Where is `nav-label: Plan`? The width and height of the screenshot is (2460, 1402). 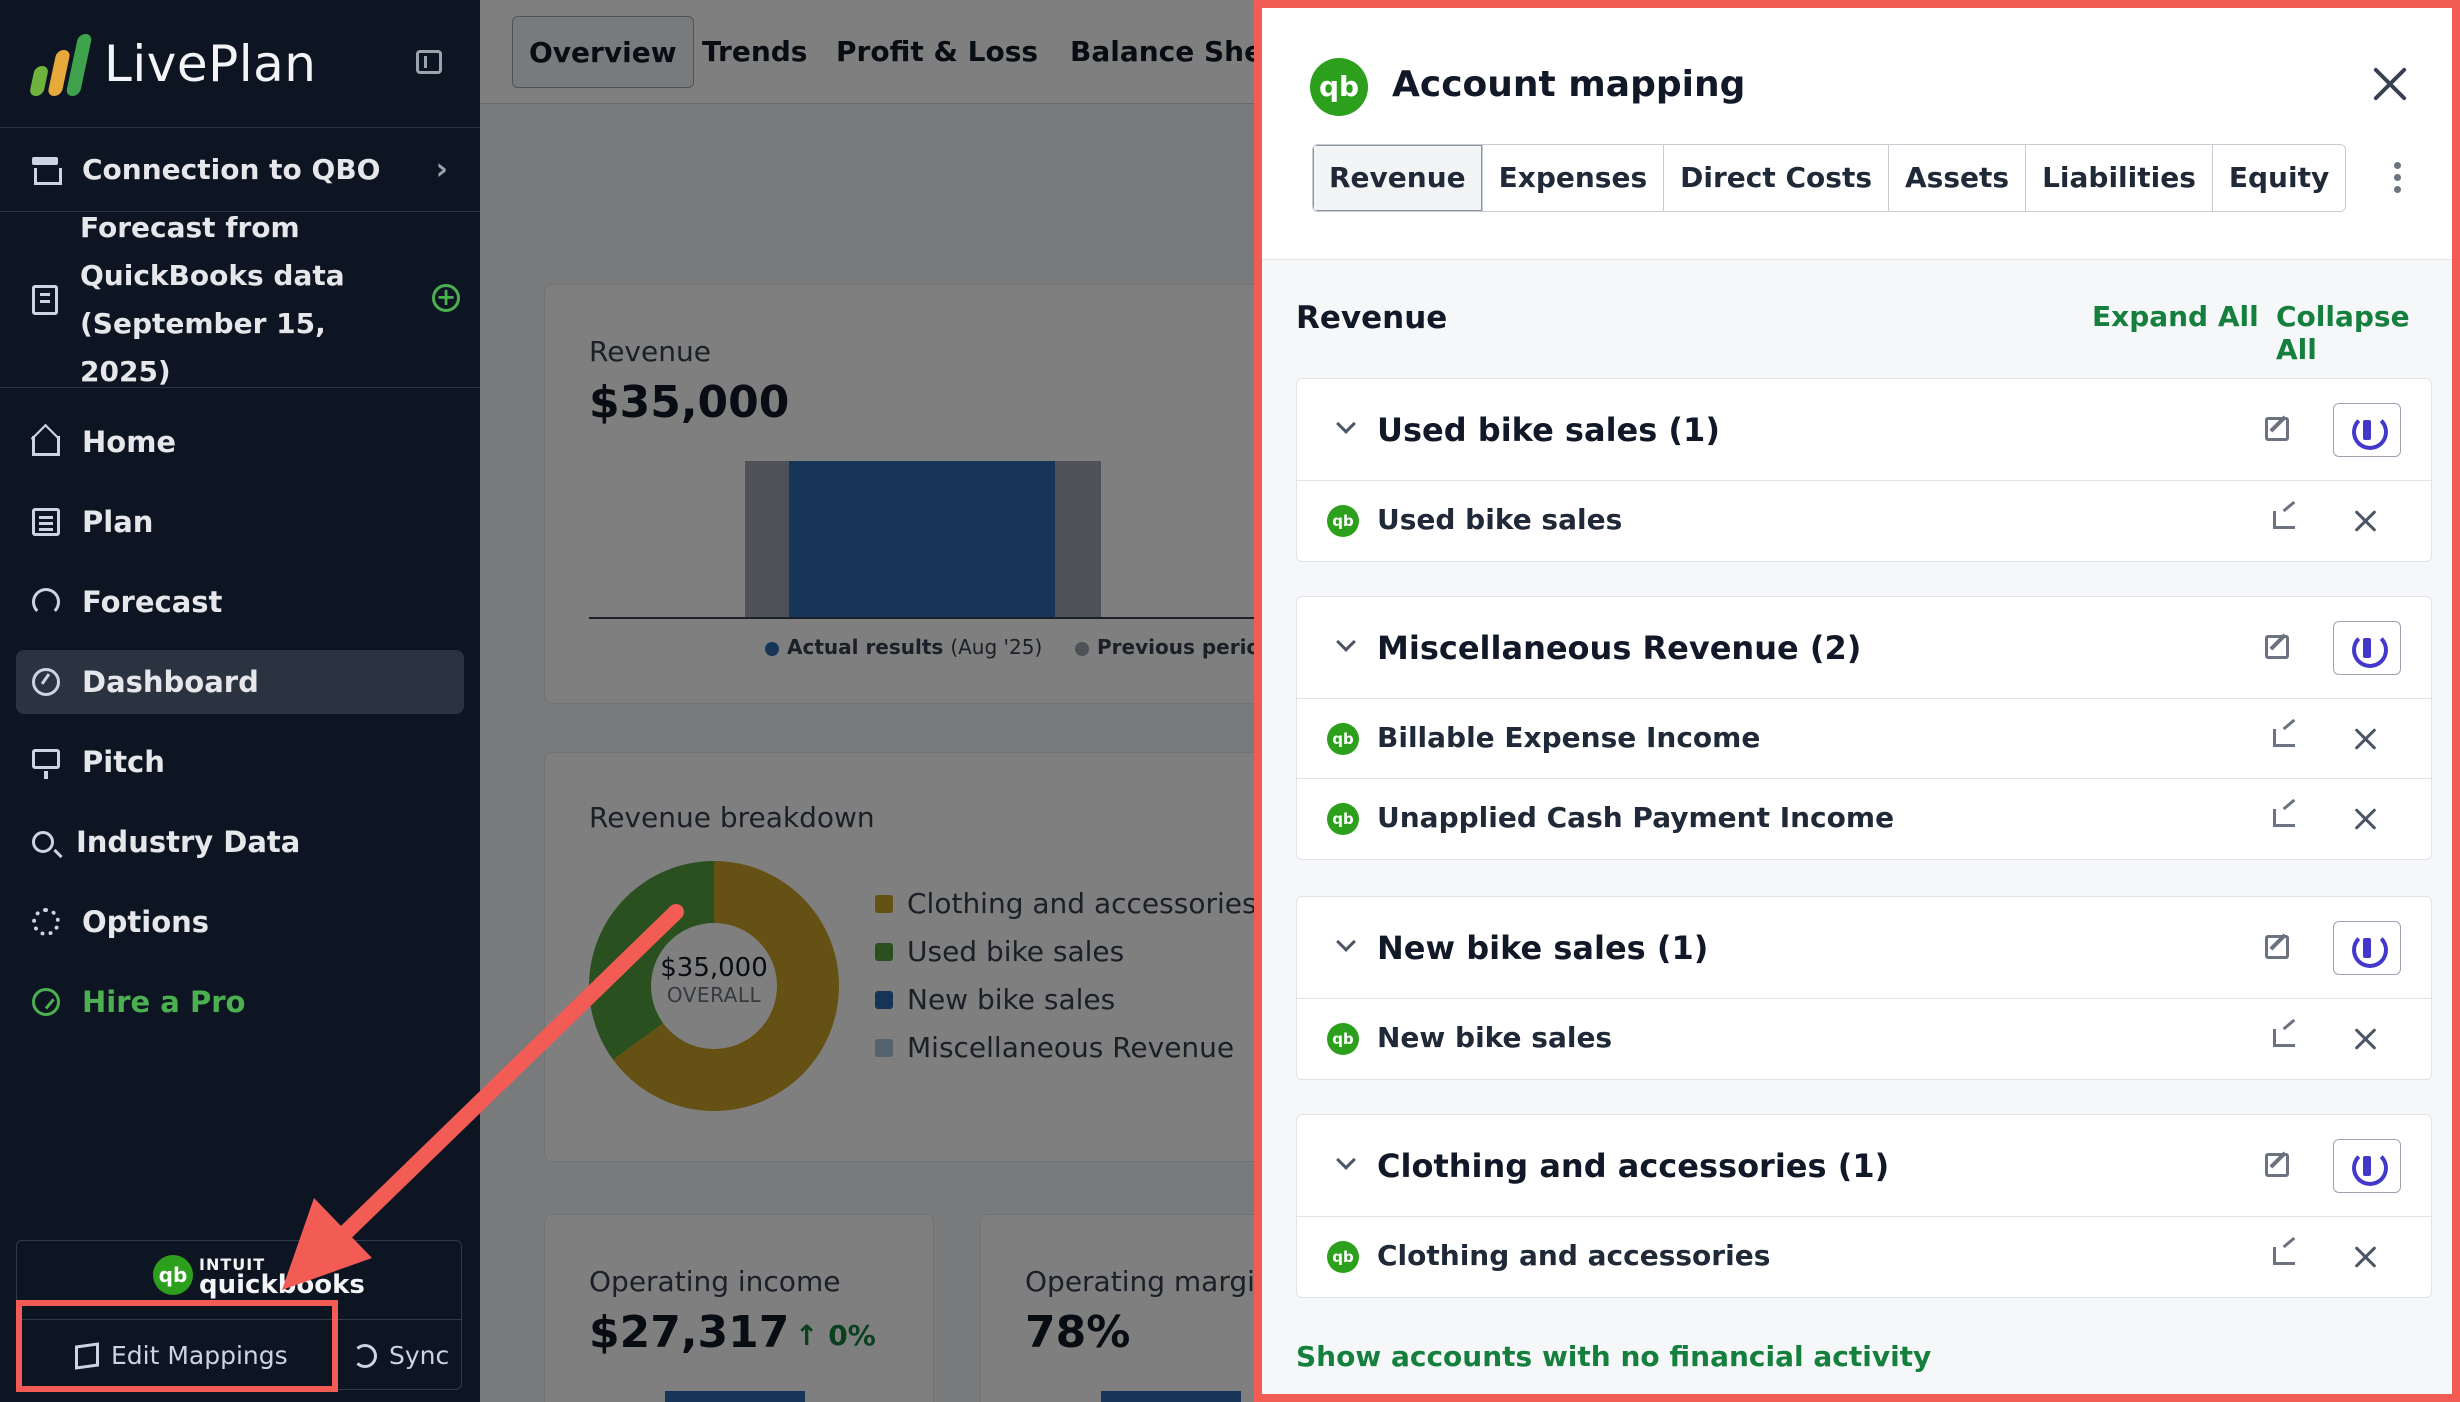
nav-label: Plan is located at coordinates (118, 522).